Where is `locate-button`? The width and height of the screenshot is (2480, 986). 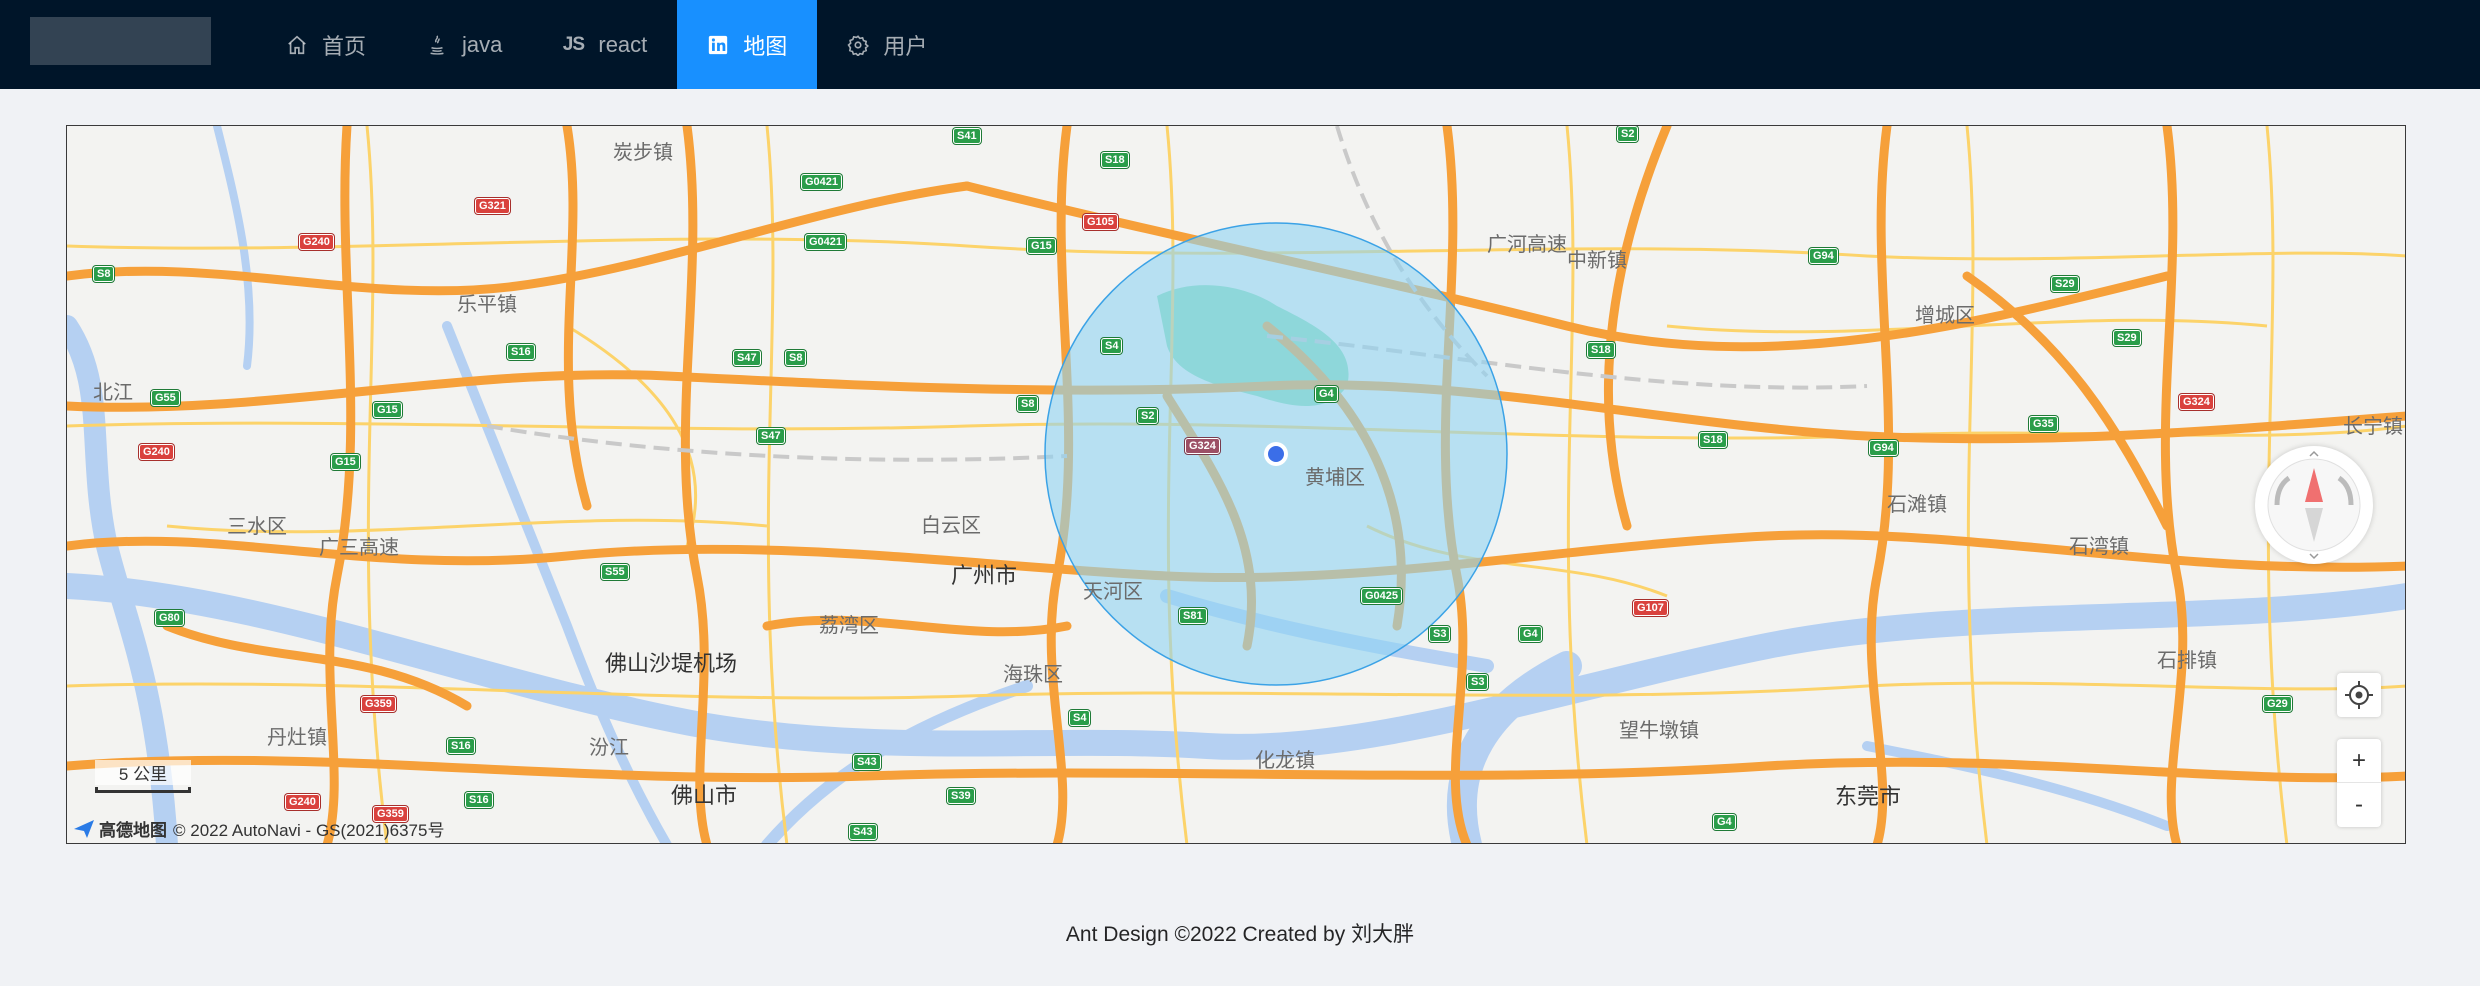 locate-button is located at coordinates (2359, 695).